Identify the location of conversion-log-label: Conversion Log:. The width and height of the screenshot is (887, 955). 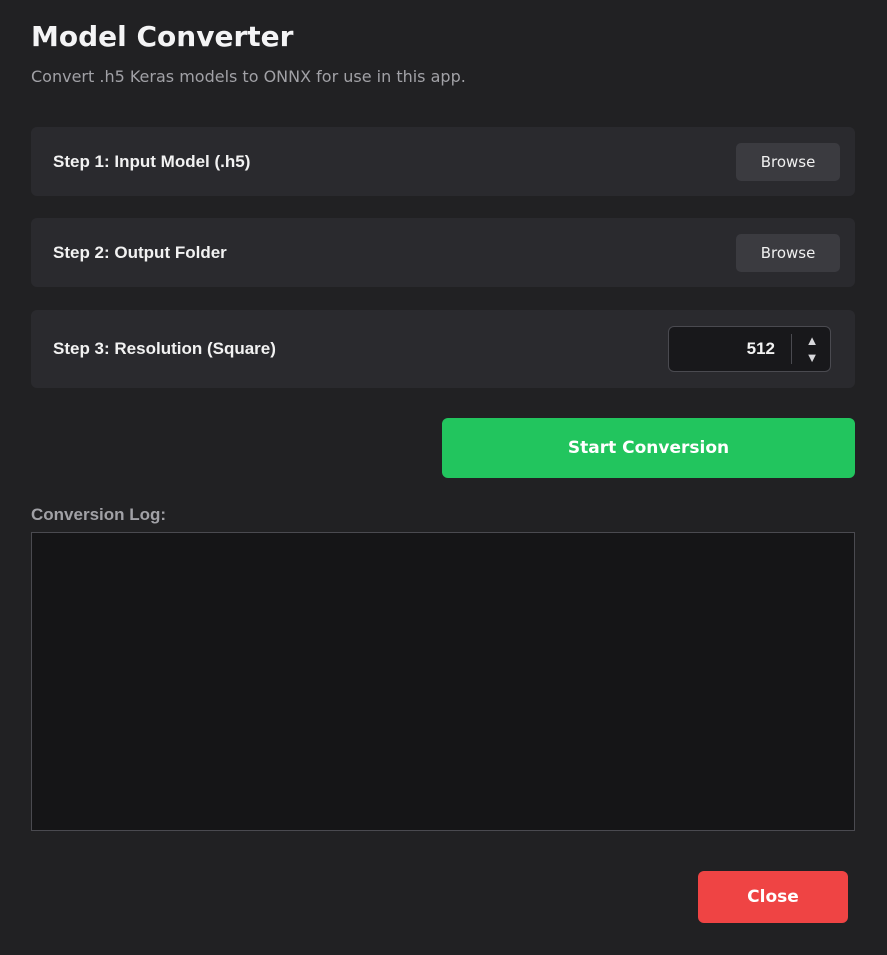
(99, 514).